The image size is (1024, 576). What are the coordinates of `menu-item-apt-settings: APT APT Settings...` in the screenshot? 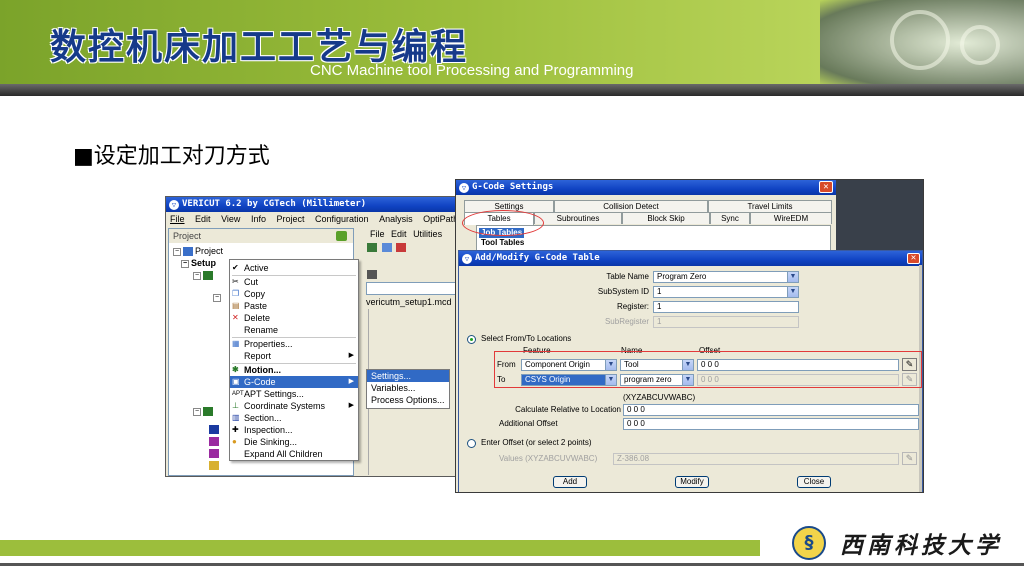 It's located at (294, 394).